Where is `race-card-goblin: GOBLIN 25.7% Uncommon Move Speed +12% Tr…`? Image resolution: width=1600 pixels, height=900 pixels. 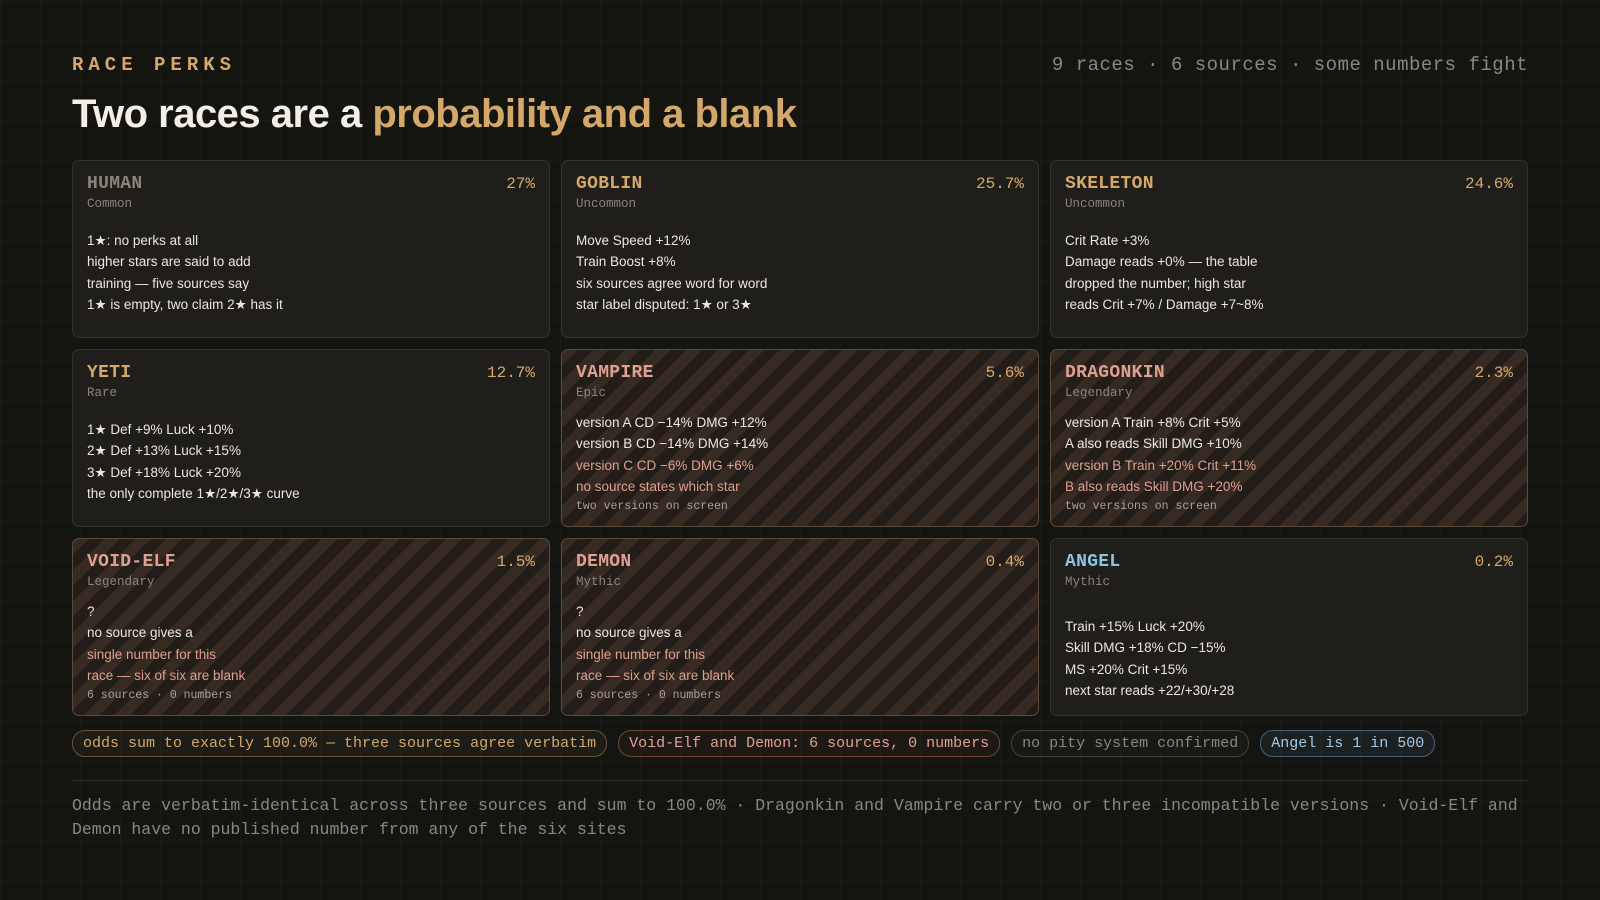
race-card-goblin: GOBLIN 25.7% Uncommon Move Speed +12% Tr… is located at coordinates (800, 249).